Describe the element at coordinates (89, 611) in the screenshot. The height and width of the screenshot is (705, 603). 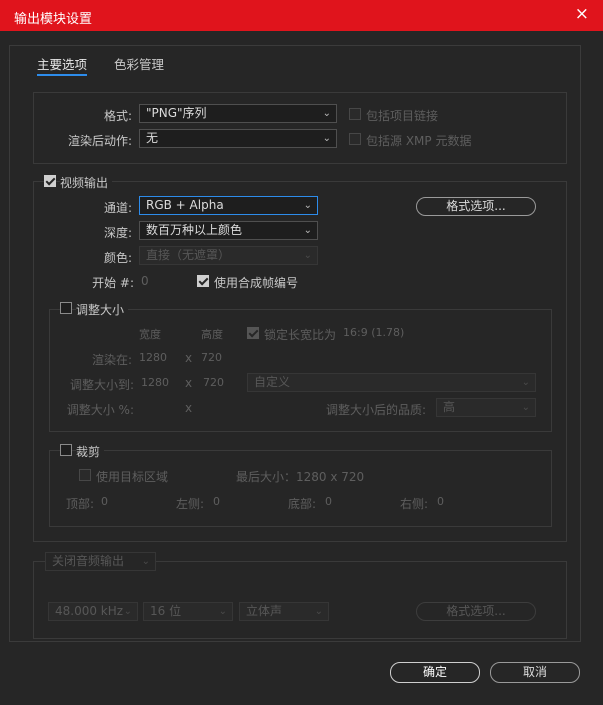
I see `sample-rate-value: 48.000 kHz` at that location.